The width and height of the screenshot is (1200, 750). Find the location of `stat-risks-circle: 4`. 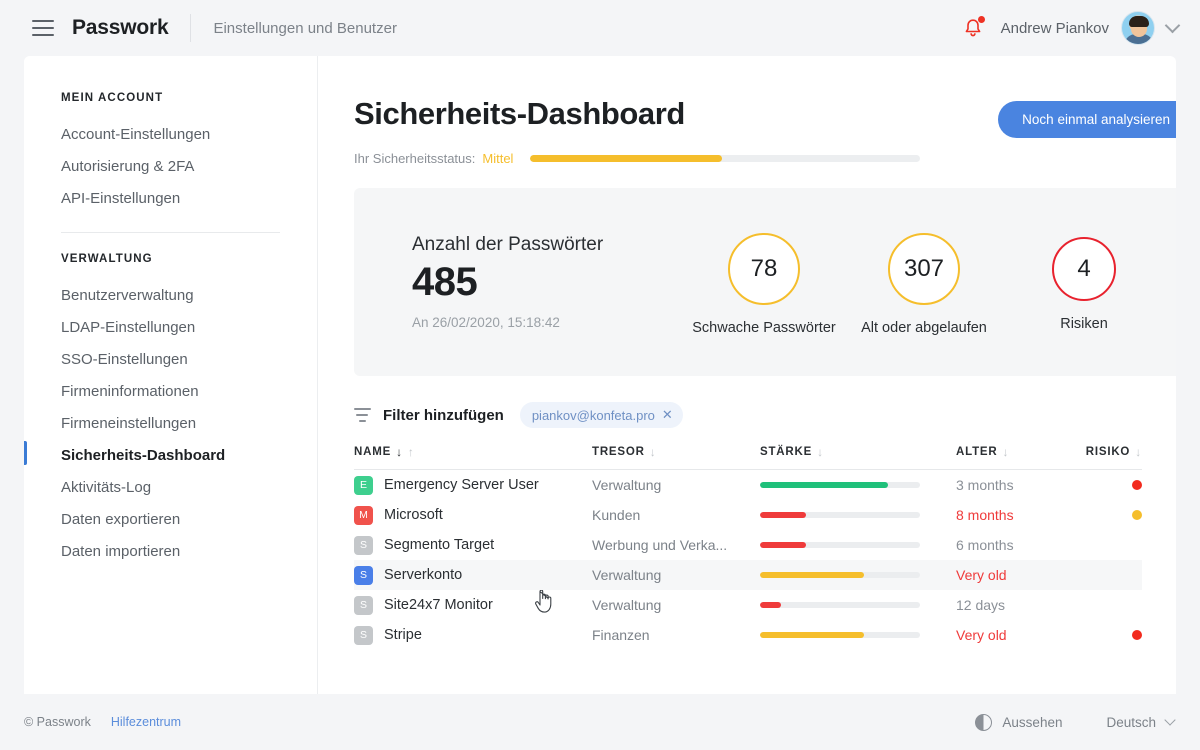

stat-risks-circle: 4 is located at coordinates (1084, 268).